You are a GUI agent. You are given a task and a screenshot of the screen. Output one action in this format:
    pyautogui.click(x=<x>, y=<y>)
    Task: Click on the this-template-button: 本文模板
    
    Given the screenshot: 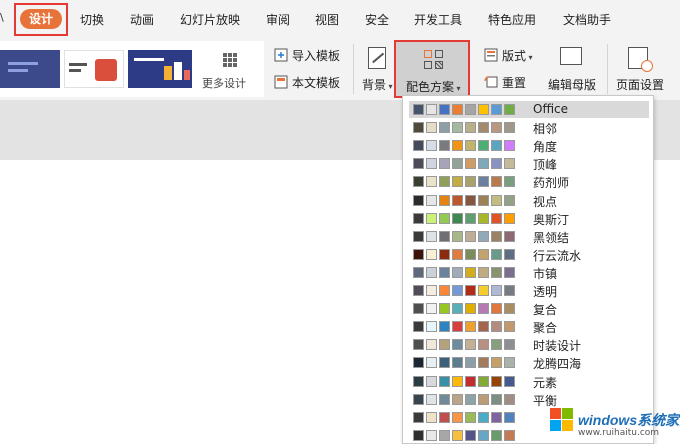 What is the action you would take?
    pyautogui.click(x=307, y=82)
    